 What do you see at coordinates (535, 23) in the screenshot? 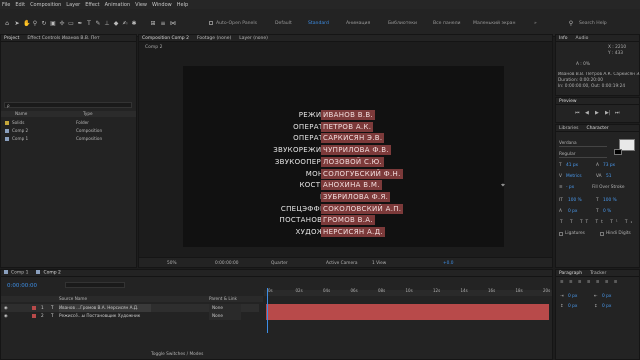
I see `workspace-more-icon: »` at bounding box center [535, 23].